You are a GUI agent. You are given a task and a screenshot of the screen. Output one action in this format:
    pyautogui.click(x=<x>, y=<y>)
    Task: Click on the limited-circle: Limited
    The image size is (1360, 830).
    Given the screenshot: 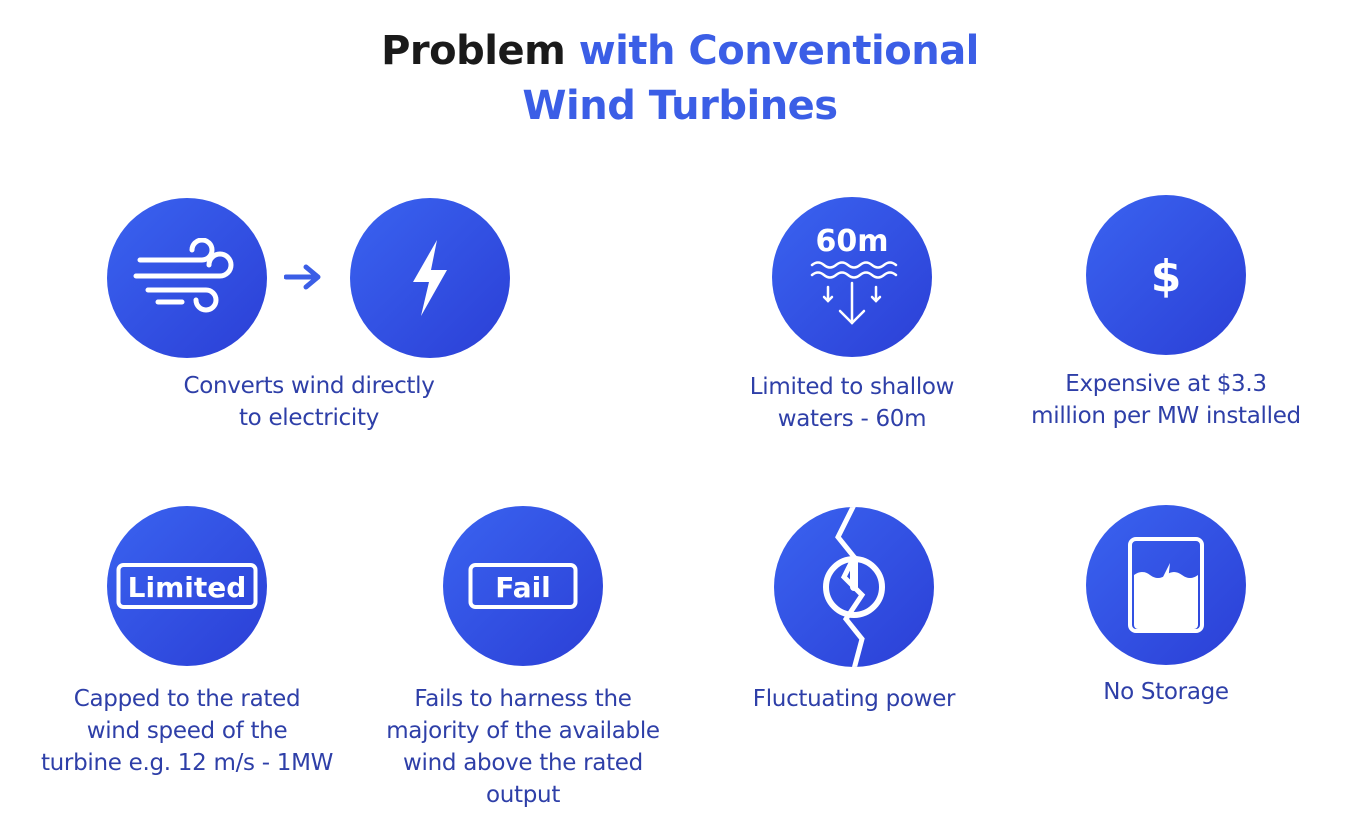 What is the action you would take?
    pyautogui.click(x=187, y=586)
    